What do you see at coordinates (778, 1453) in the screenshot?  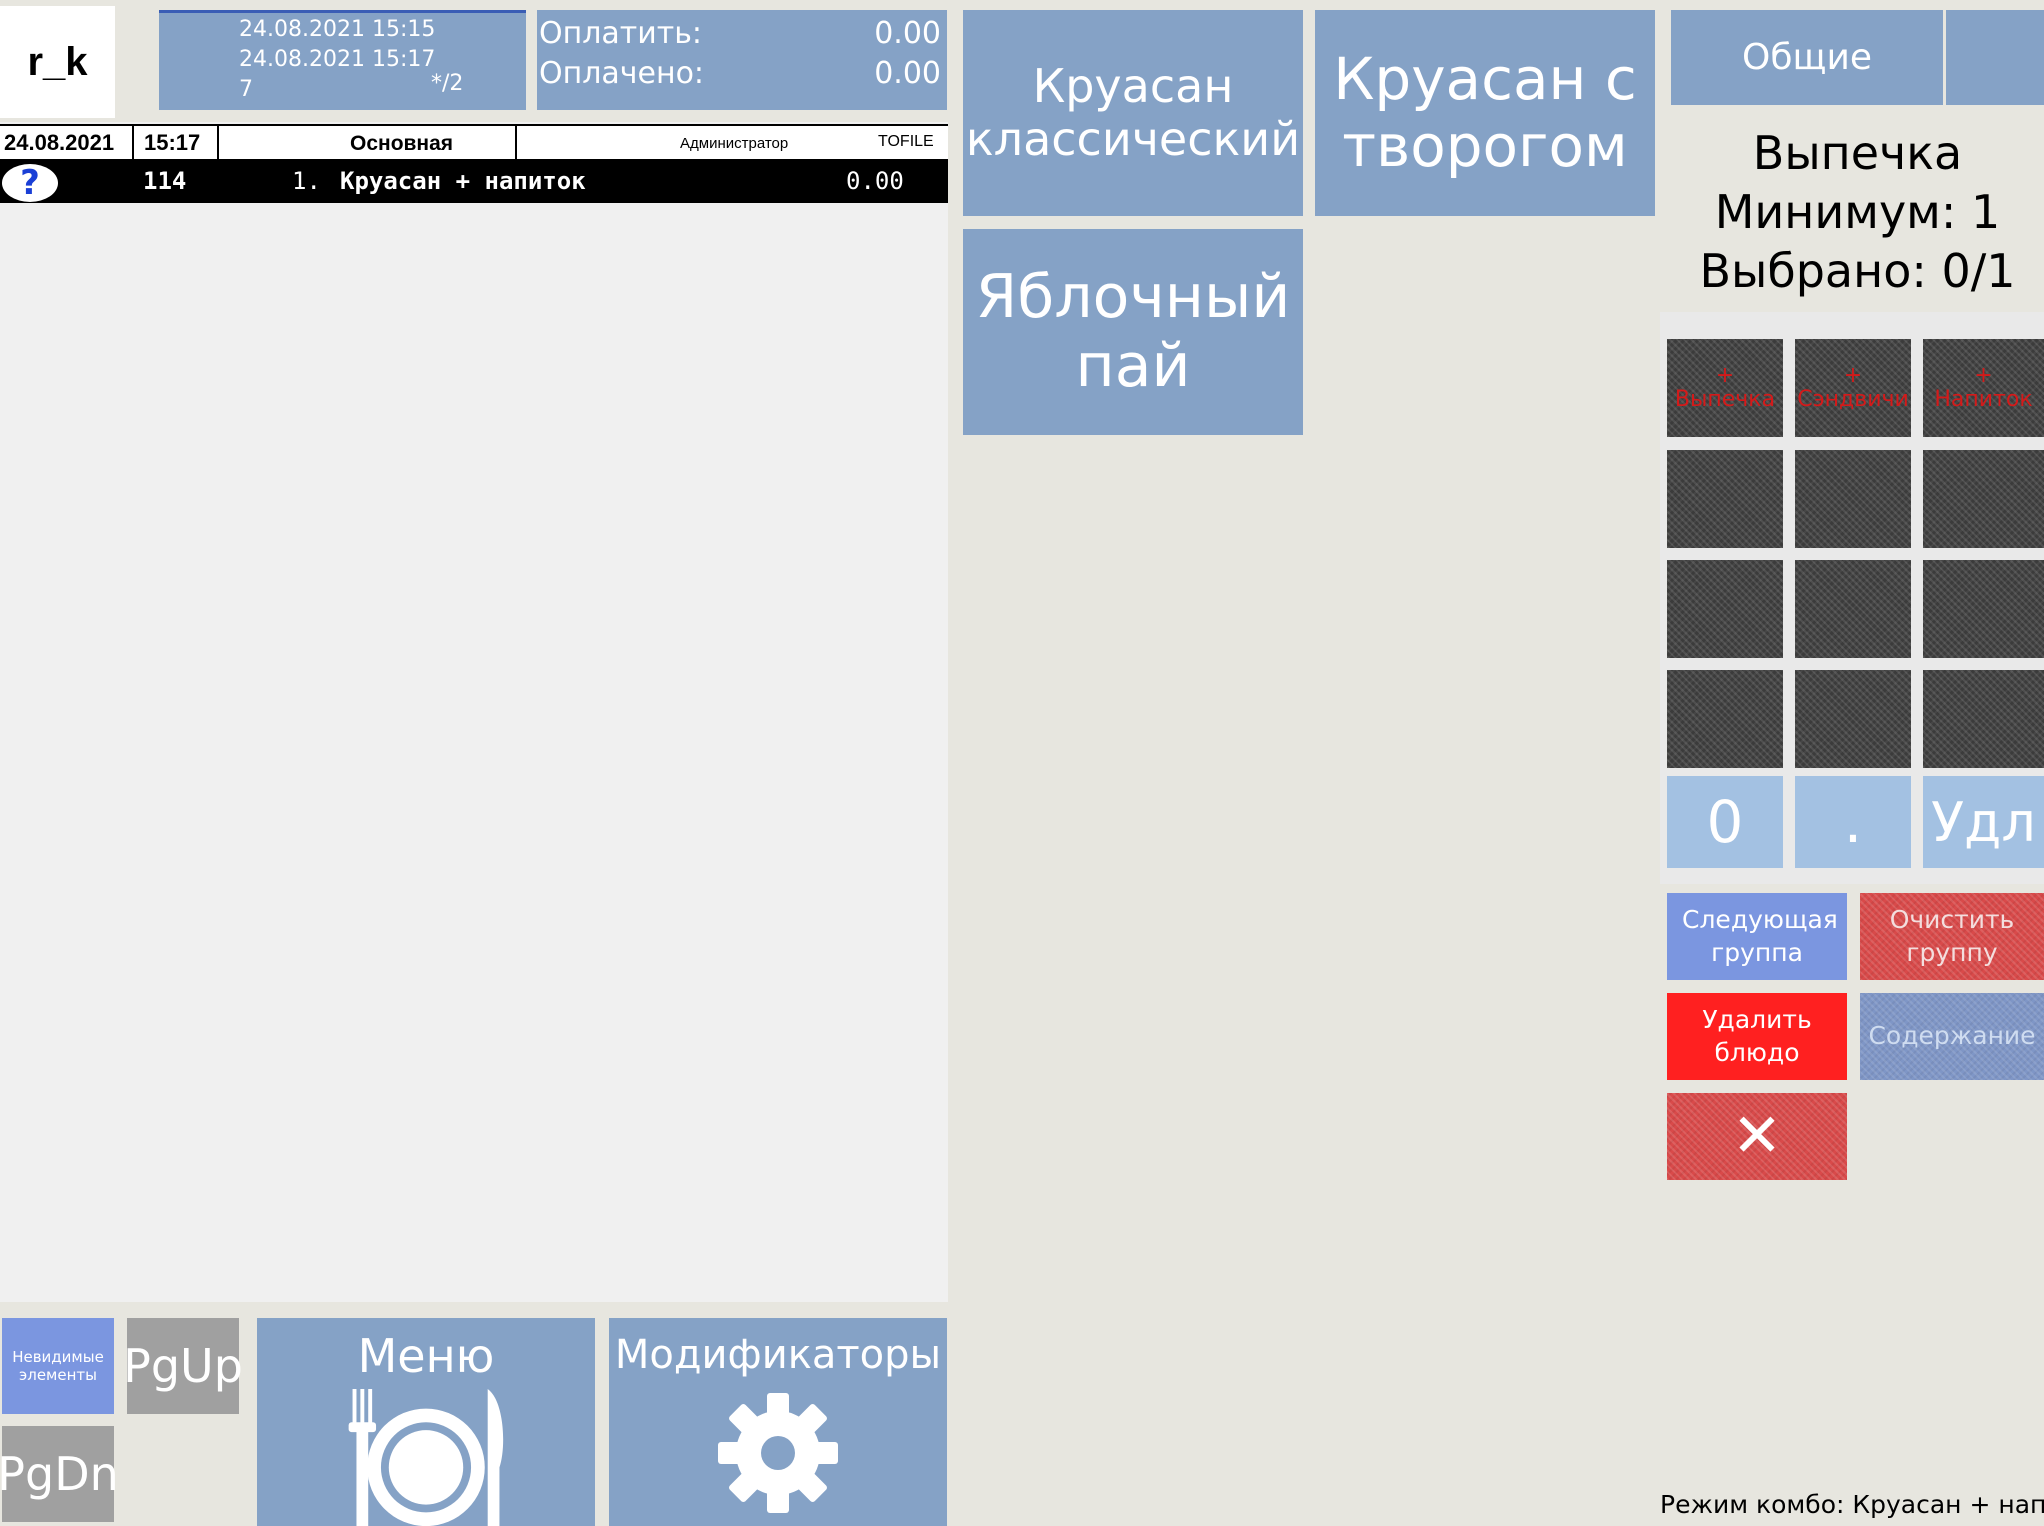 I see `gear-icon` at bounding box center [778, 1453].